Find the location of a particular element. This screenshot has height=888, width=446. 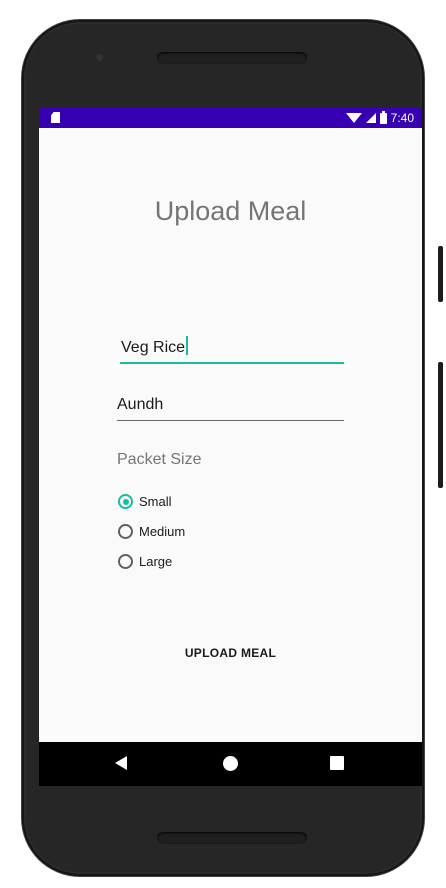

meal-name-field: Veg Rice is located at coordinates (232, 351).